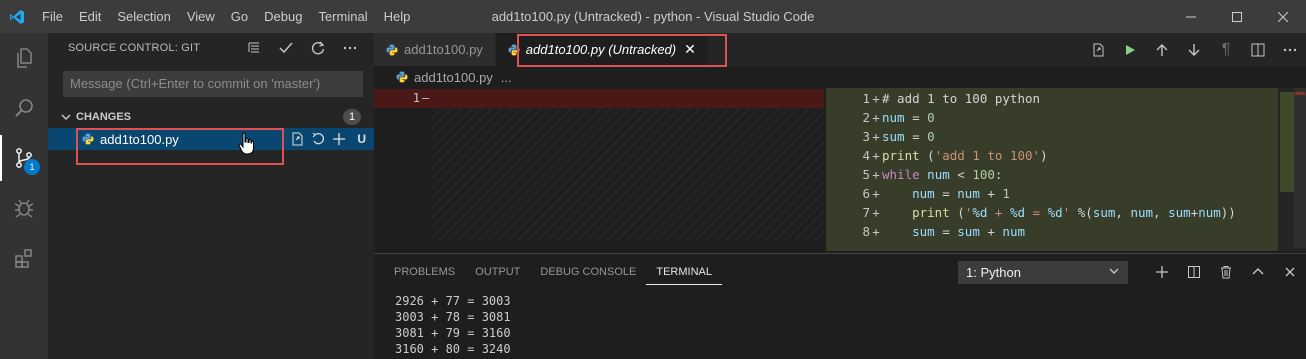 This screenshot has width=1306, height=359. I want to click on arrow-down-icon, so click(1194, 49).